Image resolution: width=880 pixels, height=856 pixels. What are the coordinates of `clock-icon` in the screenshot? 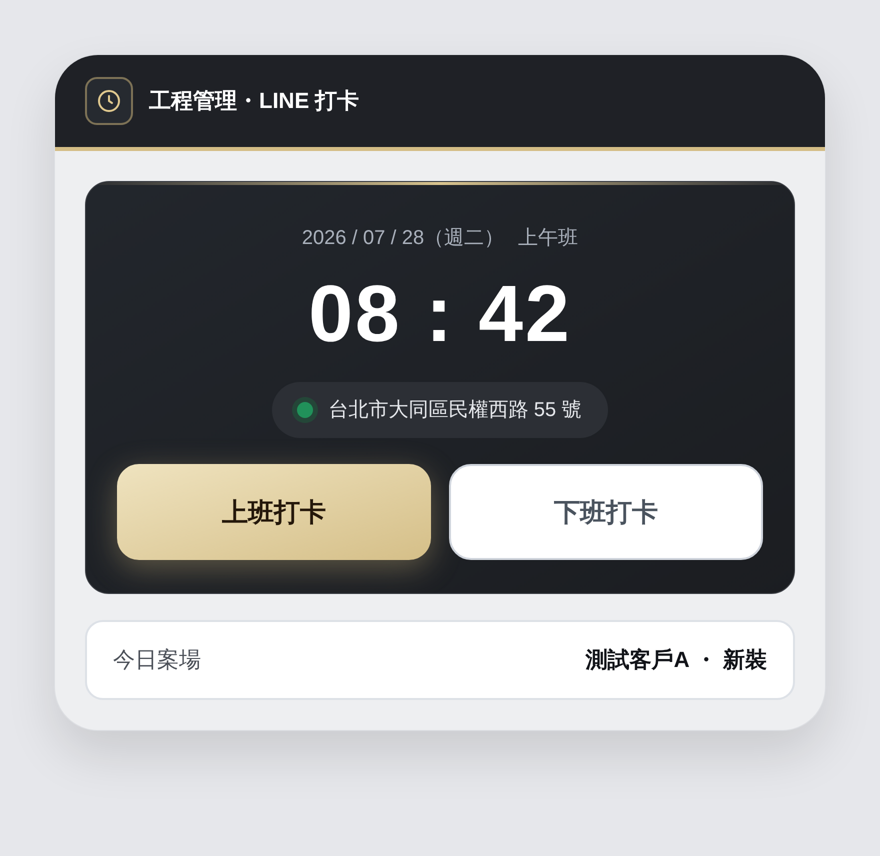 It's located at (109, 101).